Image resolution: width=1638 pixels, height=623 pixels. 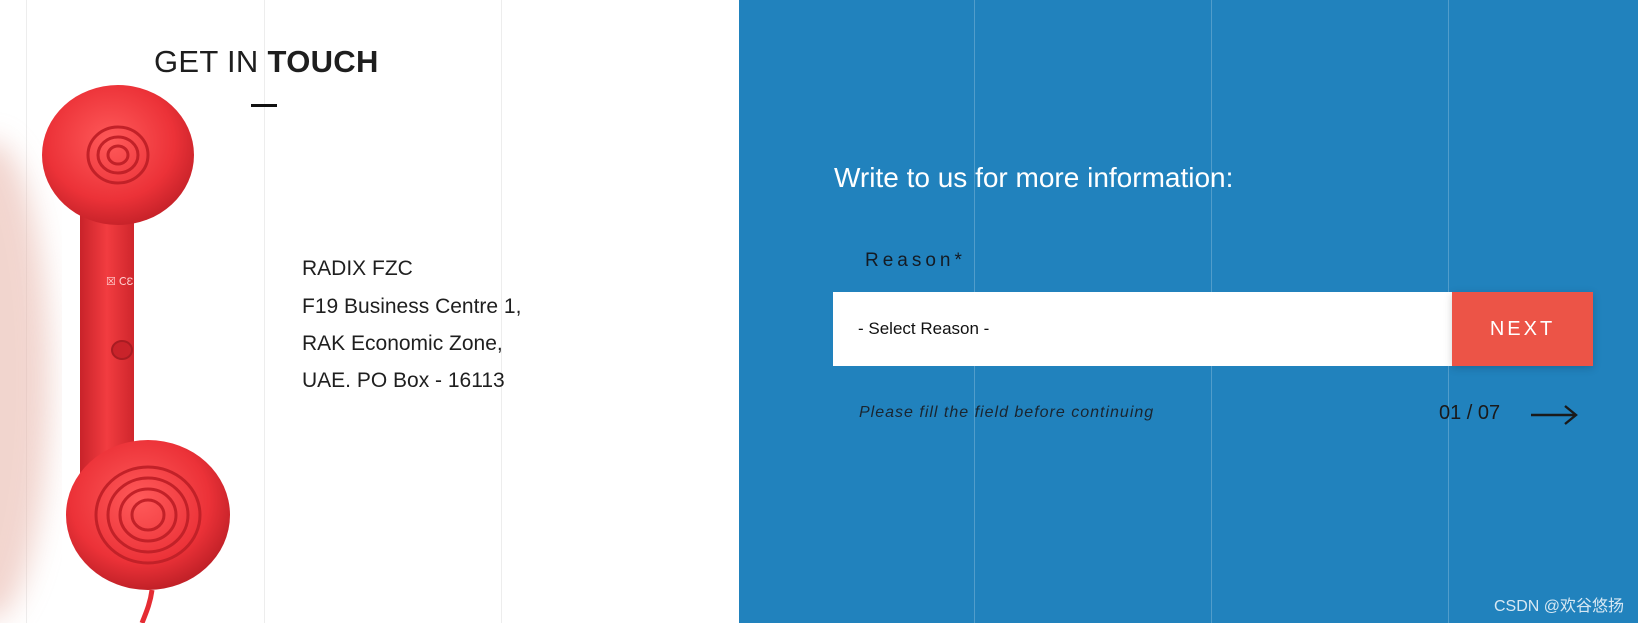 I want to click on address-line: F19 Business Centre 1,, so click(x=412, y=306).